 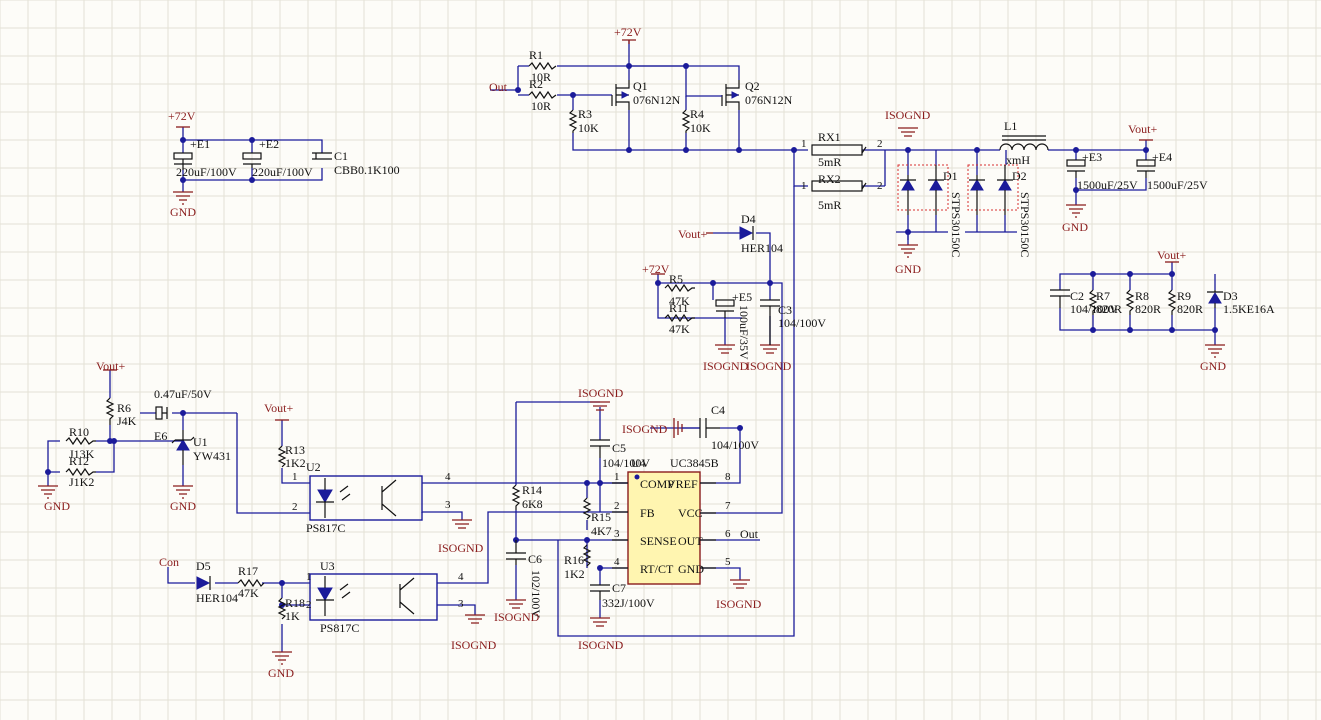 What do you see at coordinates (657, 569) in the screenshot?
I see `ic-pin-rtct: RT/CT` at bounding box center [657, 569].